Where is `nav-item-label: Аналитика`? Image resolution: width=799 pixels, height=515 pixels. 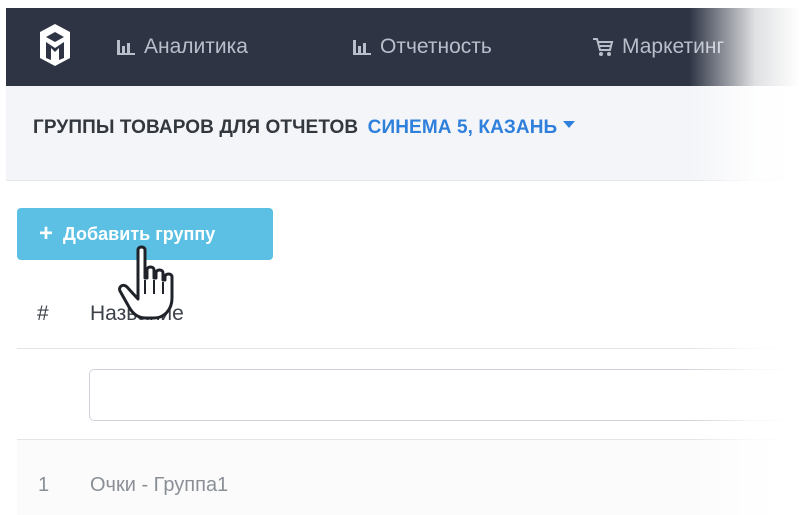
nav-item-label: Аналитика is located at coordinates (196, 46).